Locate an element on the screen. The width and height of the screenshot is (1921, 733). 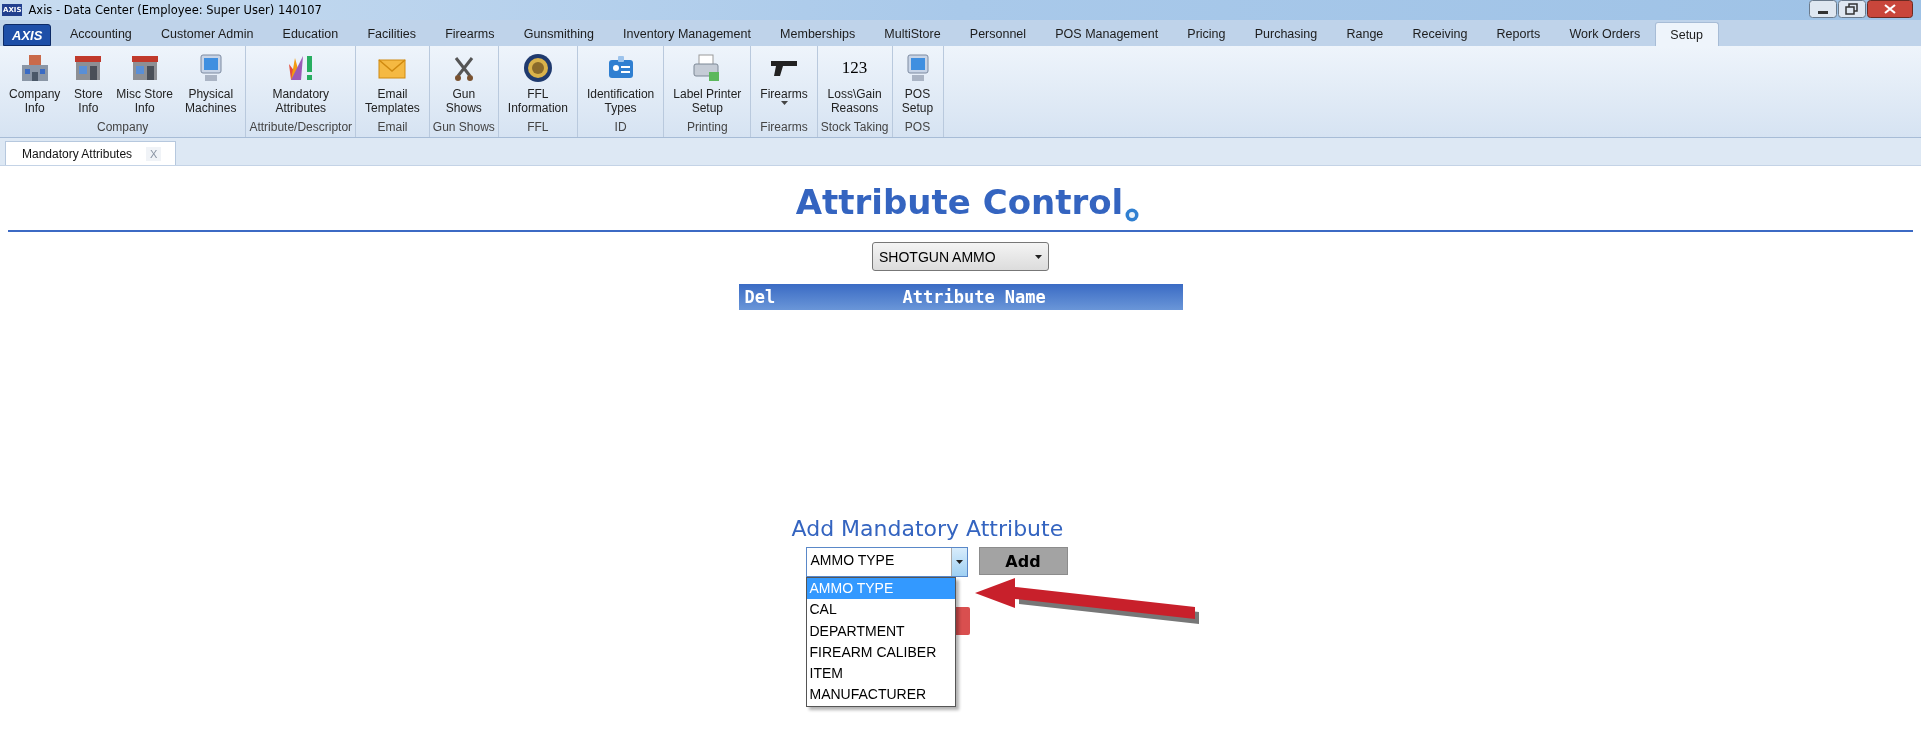
document-tab: Mandatory Attributes X is located at coordinates (91, 153).